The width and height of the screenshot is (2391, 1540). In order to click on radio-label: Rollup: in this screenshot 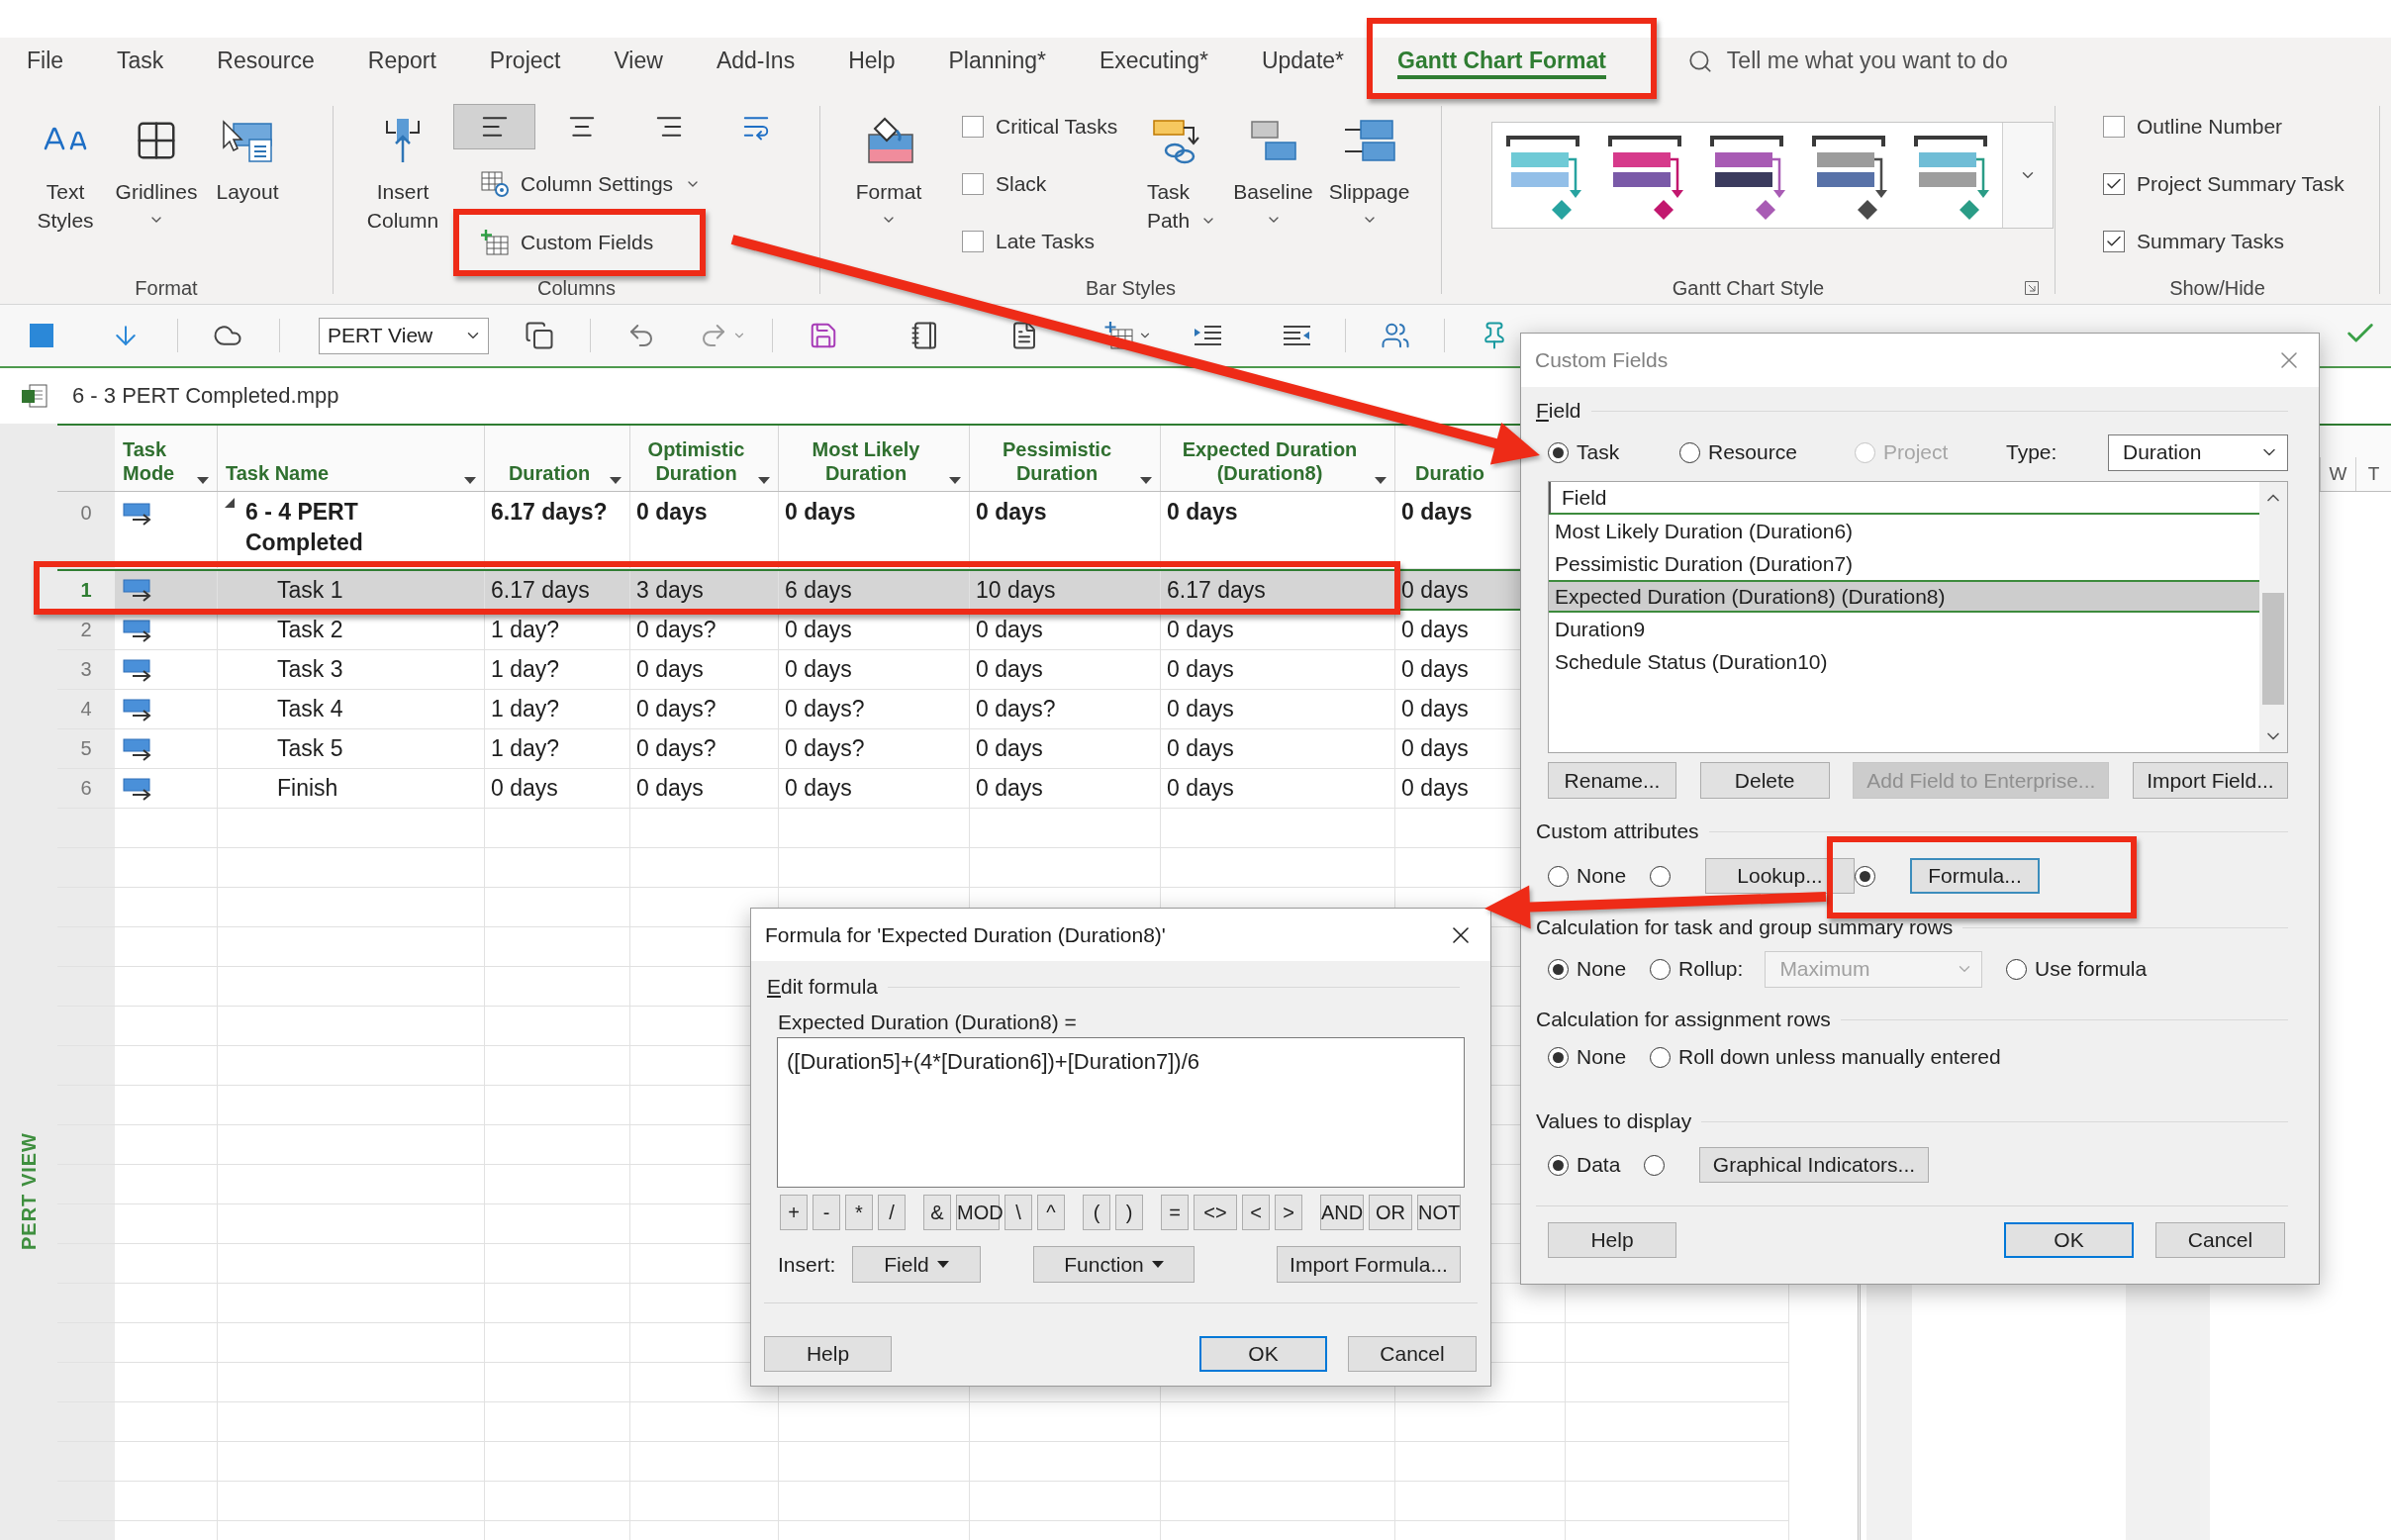, I will do `click(1711, 969)`.